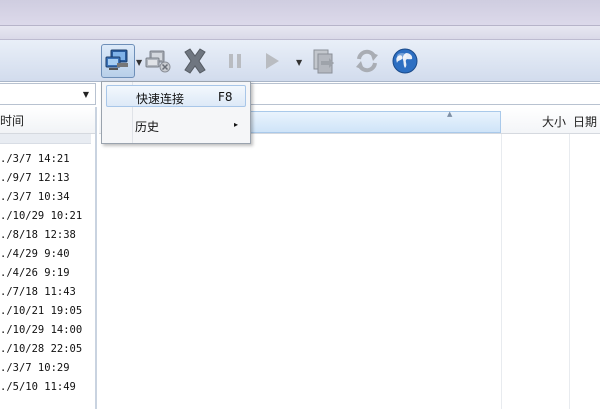  I want to click on list-item: ./10/21 19:05, so click(47, 311).